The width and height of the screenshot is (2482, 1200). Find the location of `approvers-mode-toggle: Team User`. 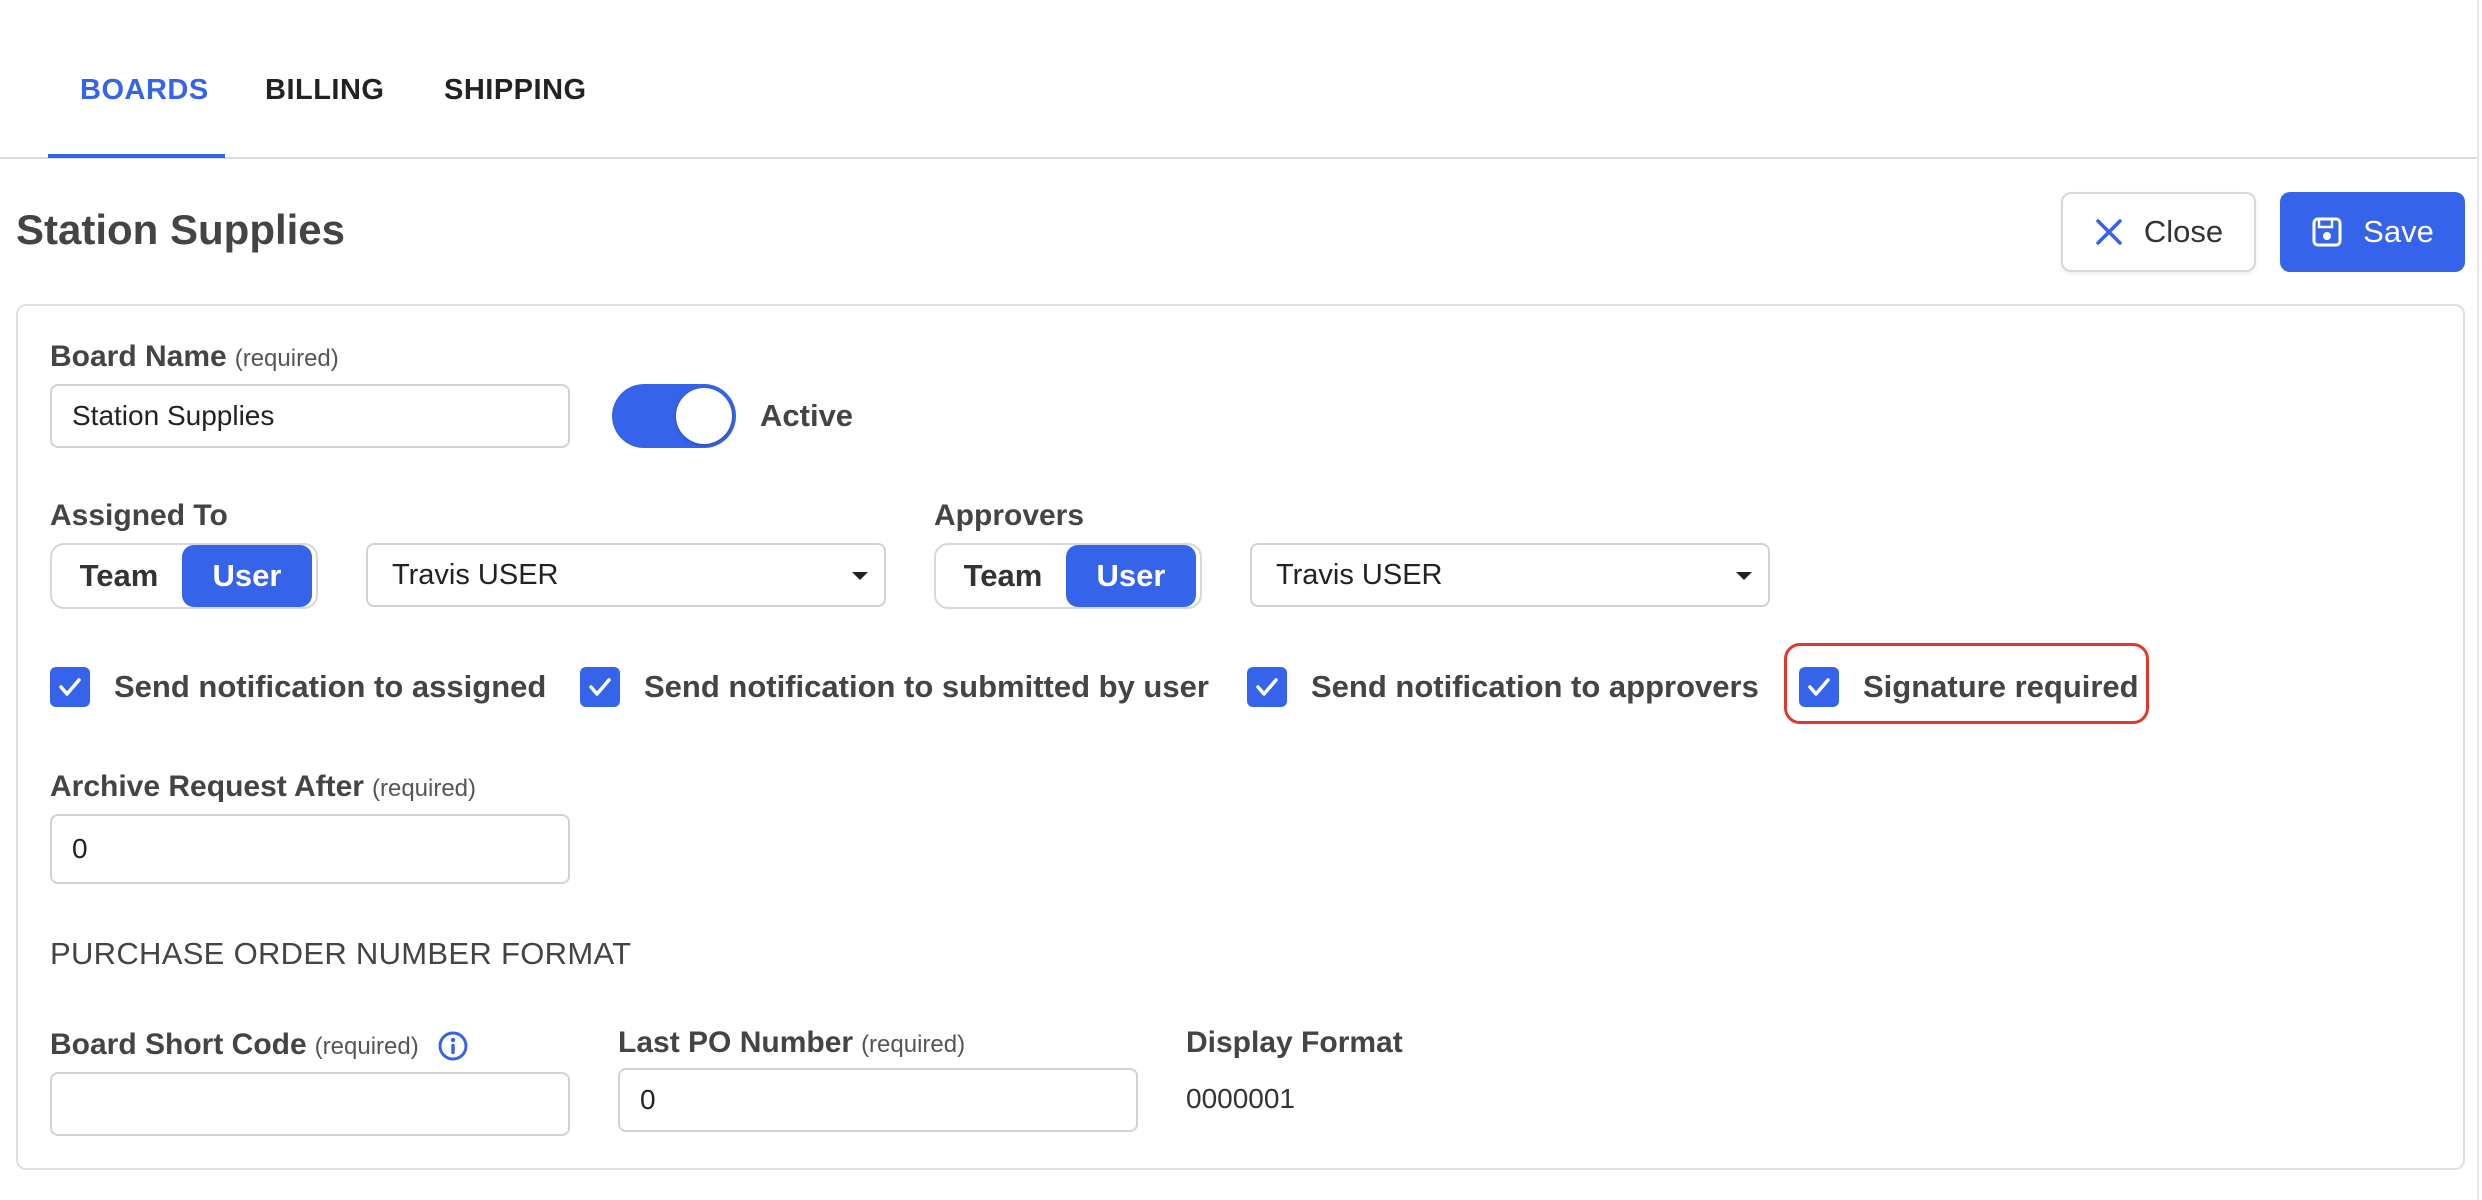

approvers-mode-toggle: Team User is located at coordinates (1068, 576).